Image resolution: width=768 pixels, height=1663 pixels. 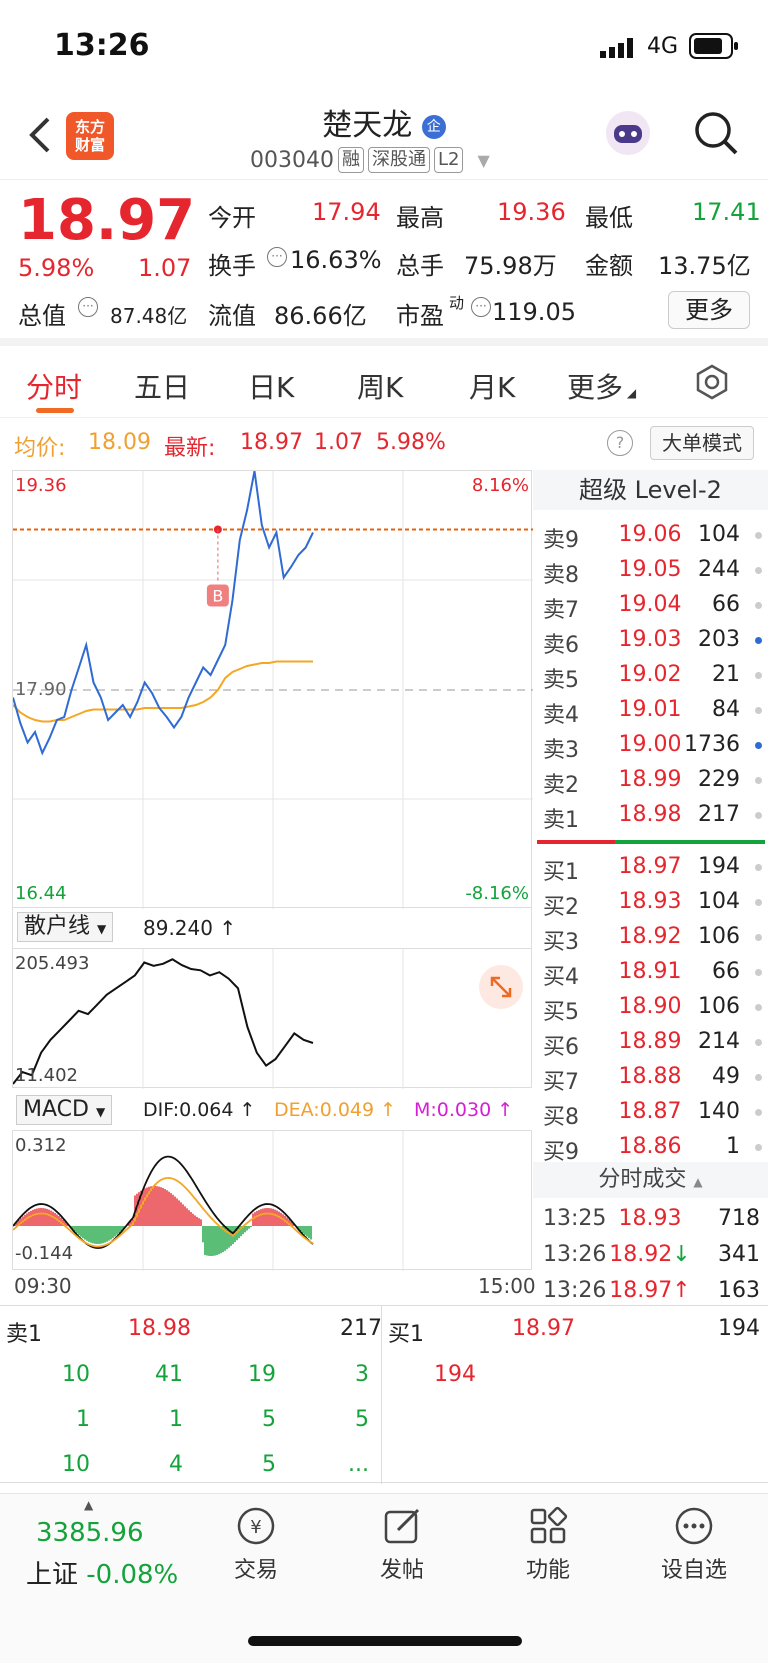 I want to click on trade-time: 13:26, so click(x=575, y=1290).